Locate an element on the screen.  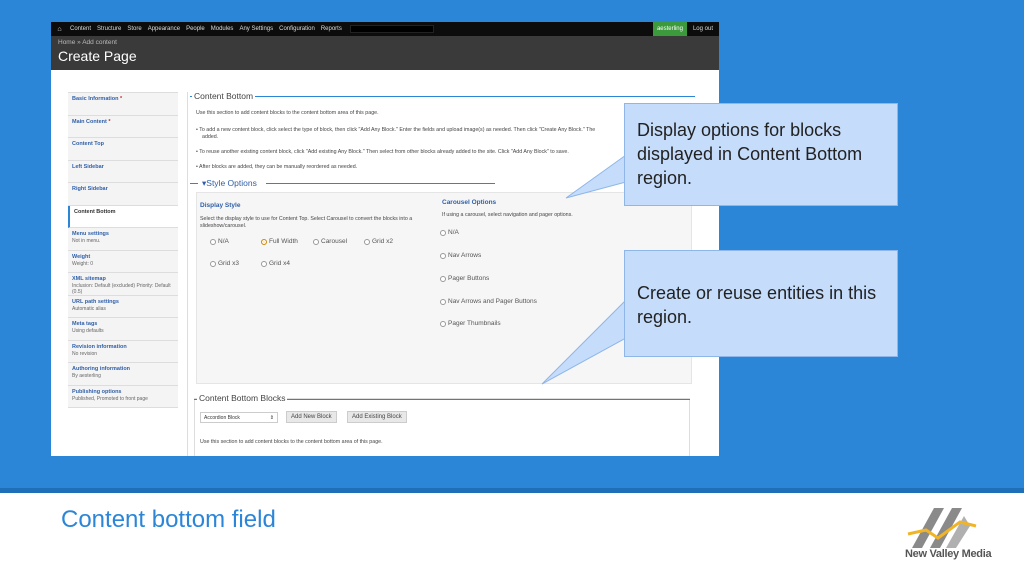
vtab-summary: By aesterling is located at coordinates (86, 376).